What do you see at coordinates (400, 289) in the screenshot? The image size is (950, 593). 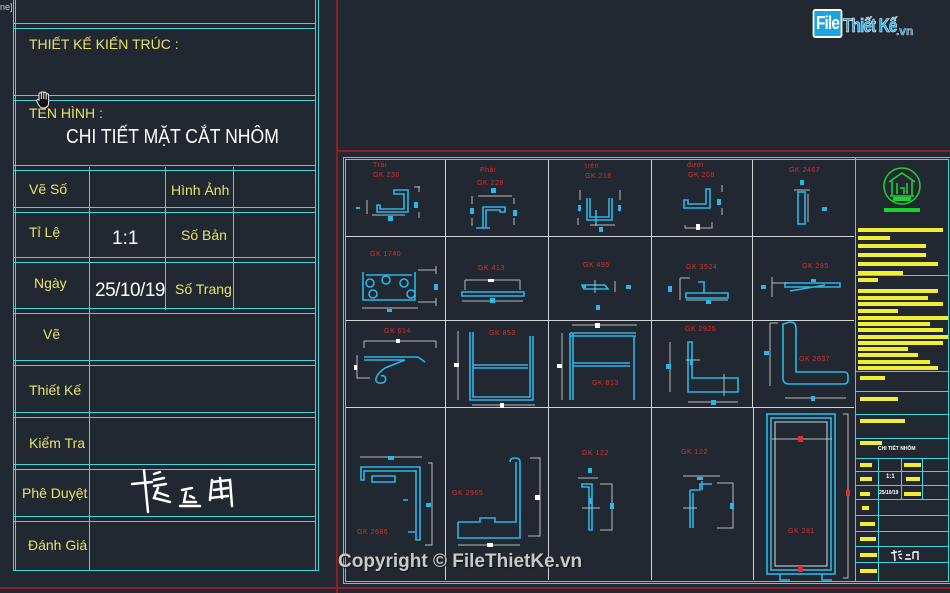 I see `profile-gk1740-drawing` at bounding box center [400, 289].